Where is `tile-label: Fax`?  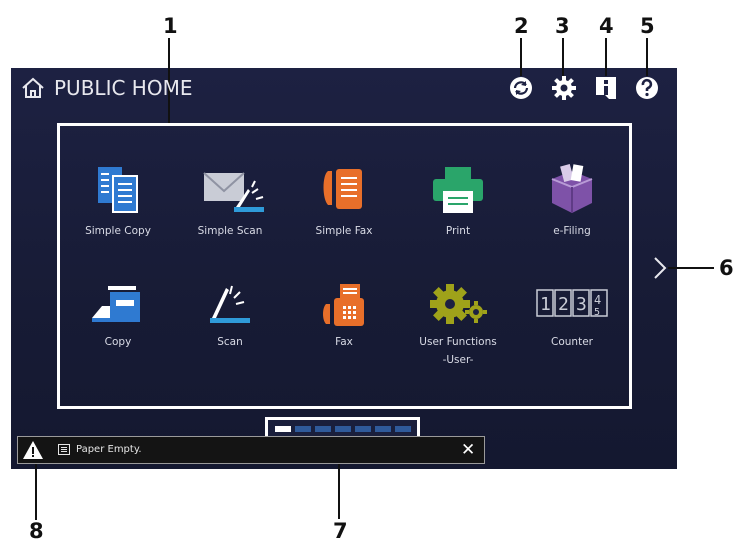
tile-label: Fax is located at coordinates (344, 342).